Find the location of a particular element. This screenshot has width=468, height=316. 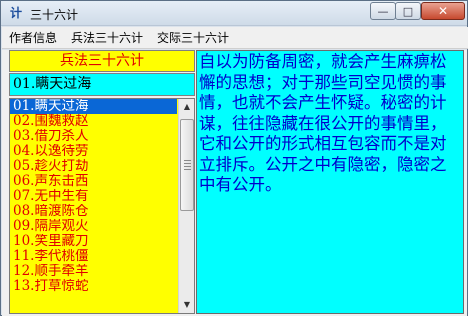

maximize-button: □ is located at coordinates (408, 11).